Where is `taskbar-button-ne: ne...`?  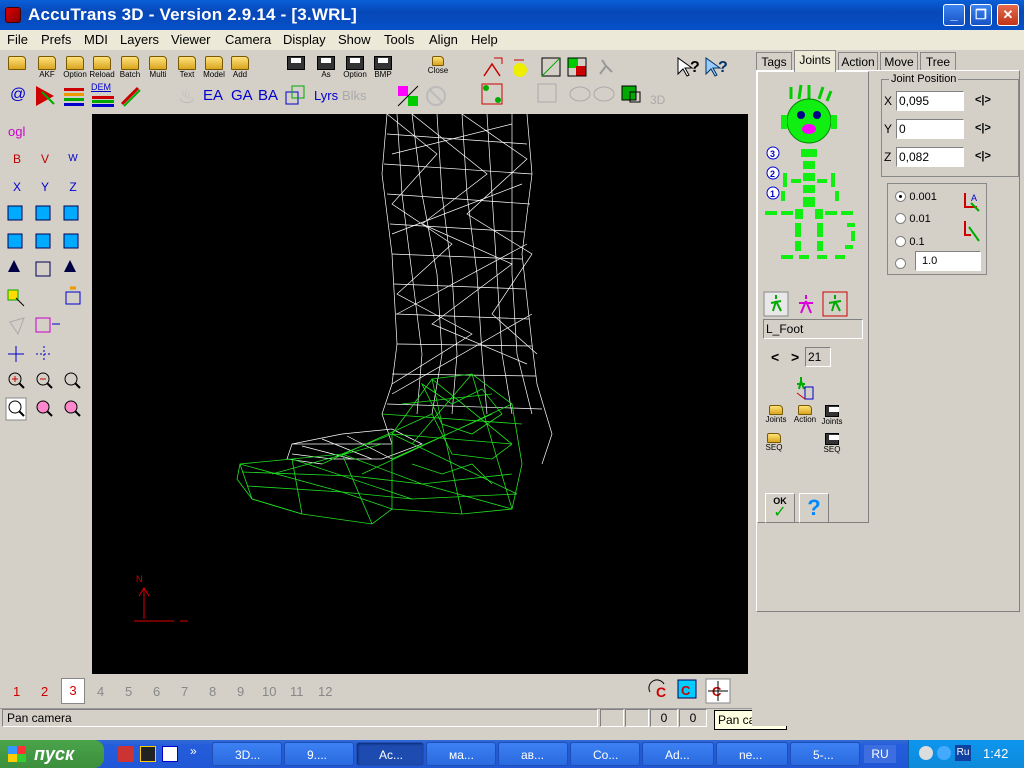
taskbar-button-ne: ne... is located at coordinates (752, 754).